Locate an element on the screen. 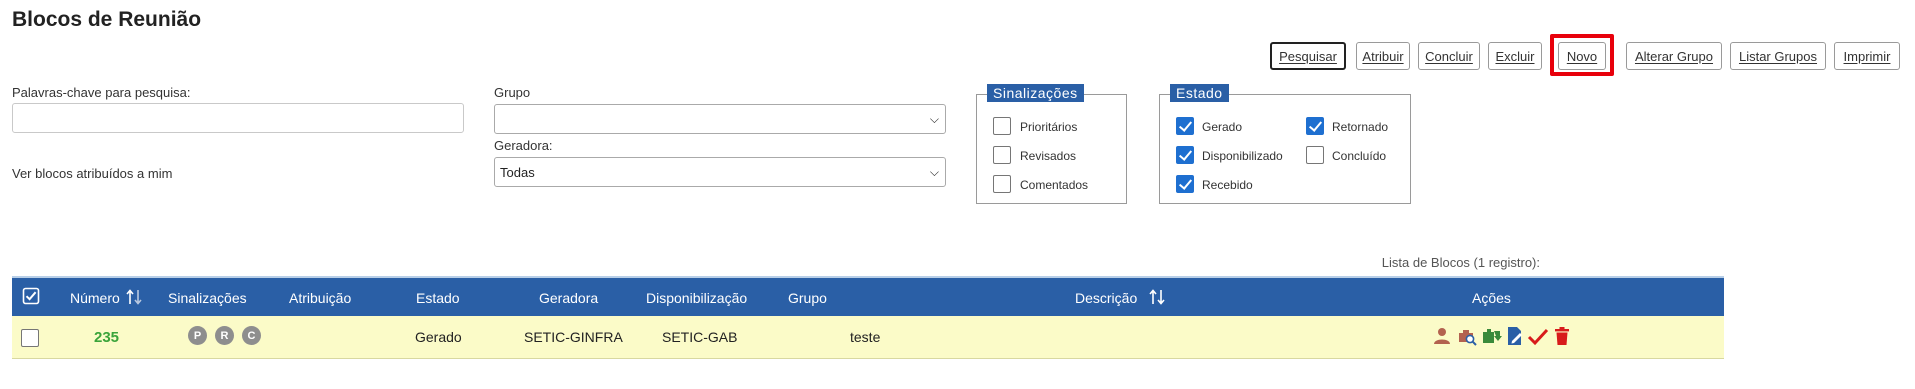  row-checkbox is located at coordinates (30, 338).